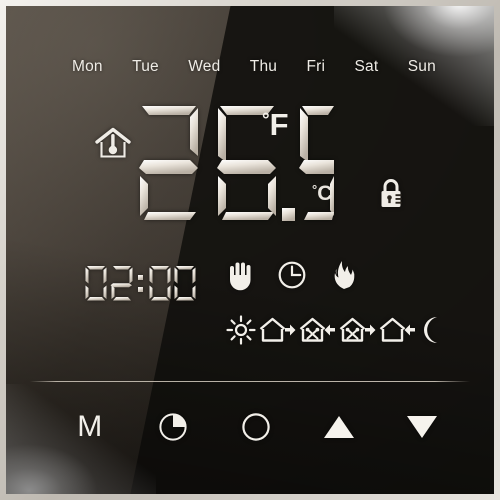  Describe the element at coordinates (263, 67) in the screenshot. I see `day-thu: Thu` at that location.